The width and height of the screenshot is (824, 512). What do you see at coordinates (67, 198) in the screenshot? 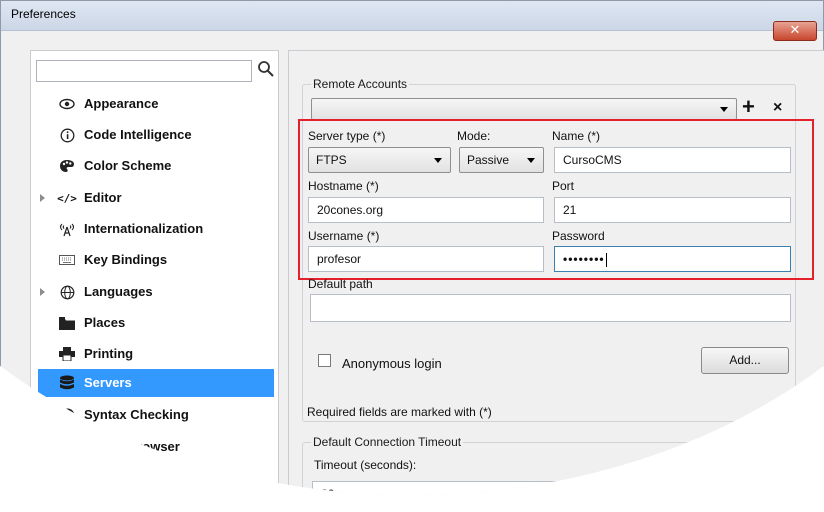
I see `code-icon: </>` at bounding box center [67, 198].